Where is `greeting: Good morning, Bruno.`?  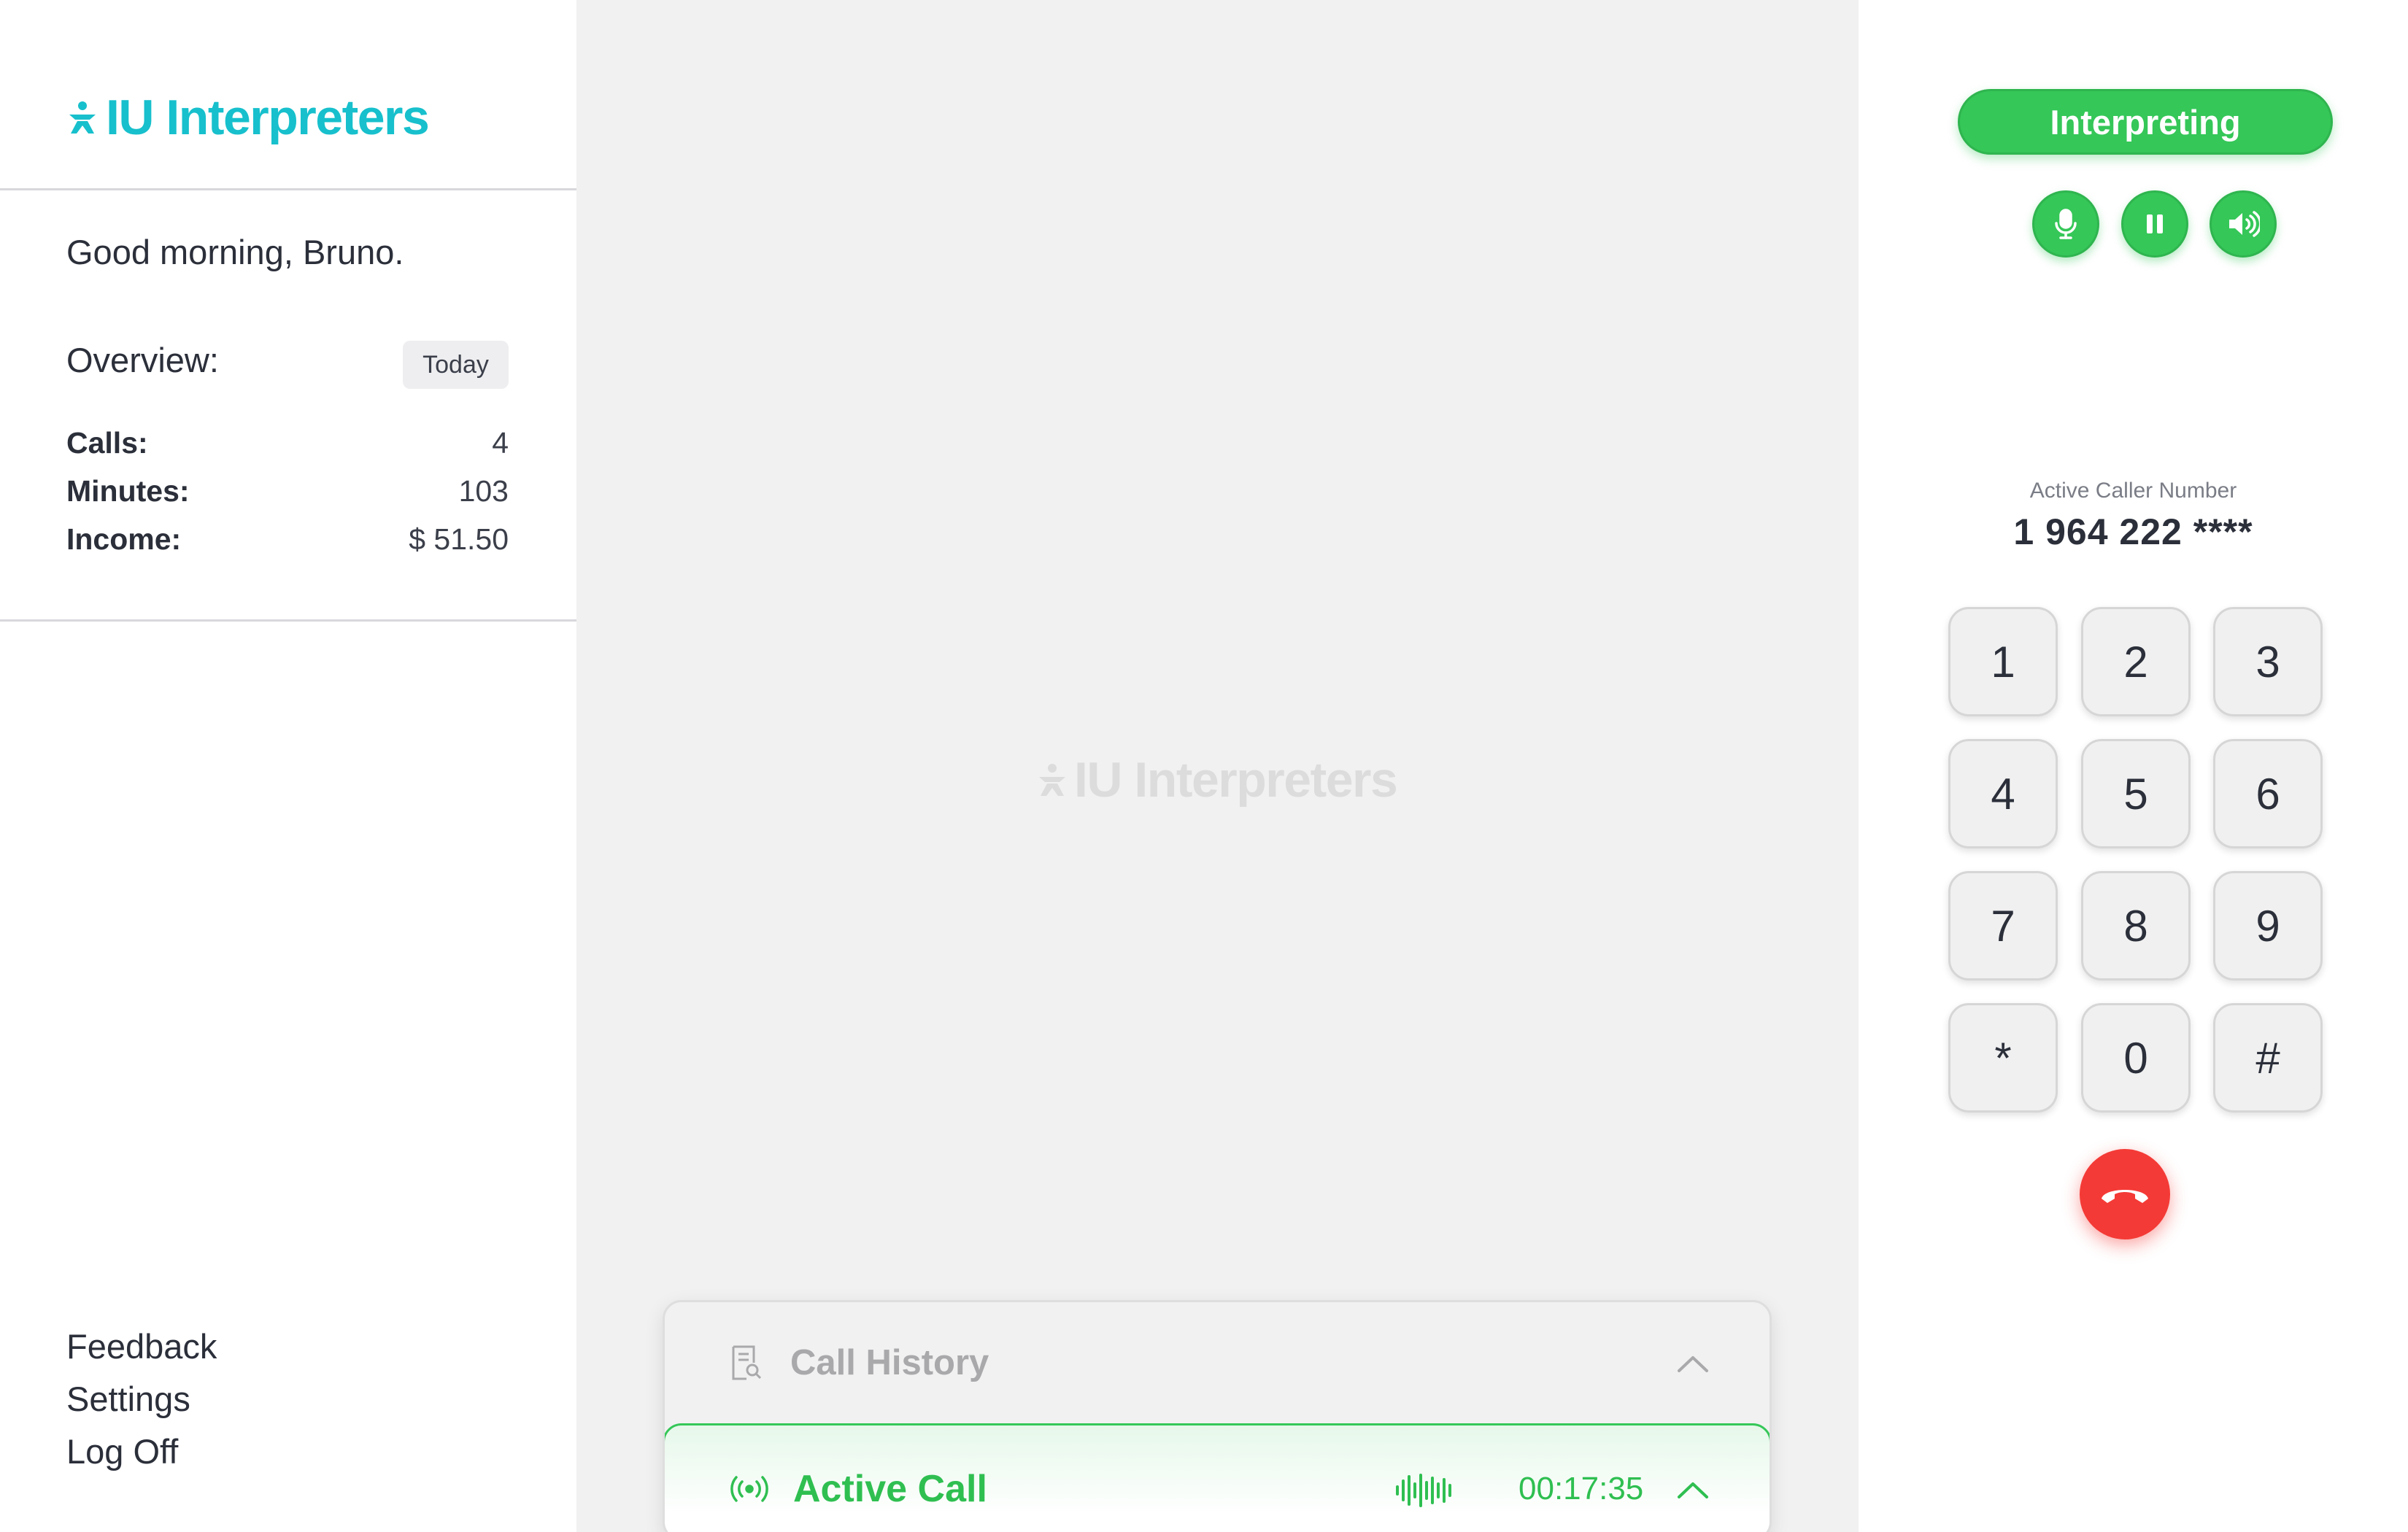 greeting: Good morning, Bruno. is located at coordinates (235, 252).